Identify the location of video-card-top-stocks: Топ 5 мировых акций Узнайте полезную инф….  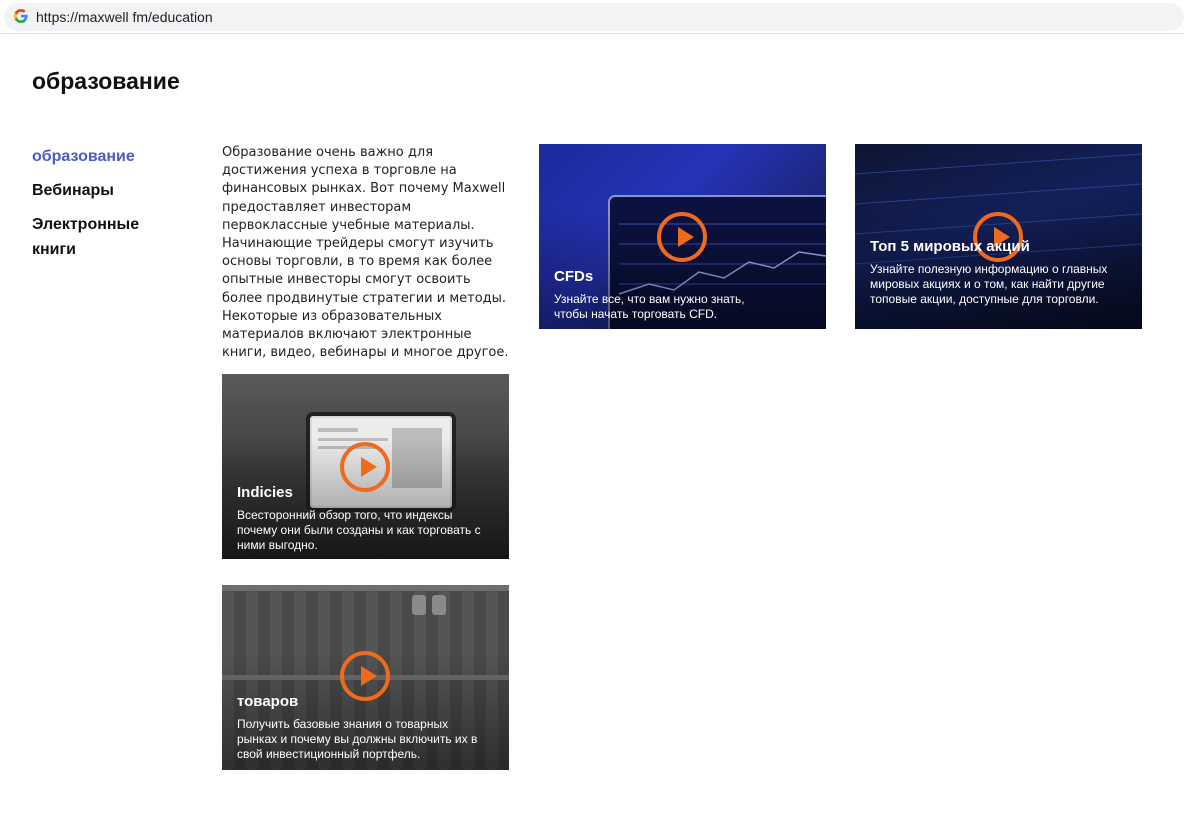
(998, 236).